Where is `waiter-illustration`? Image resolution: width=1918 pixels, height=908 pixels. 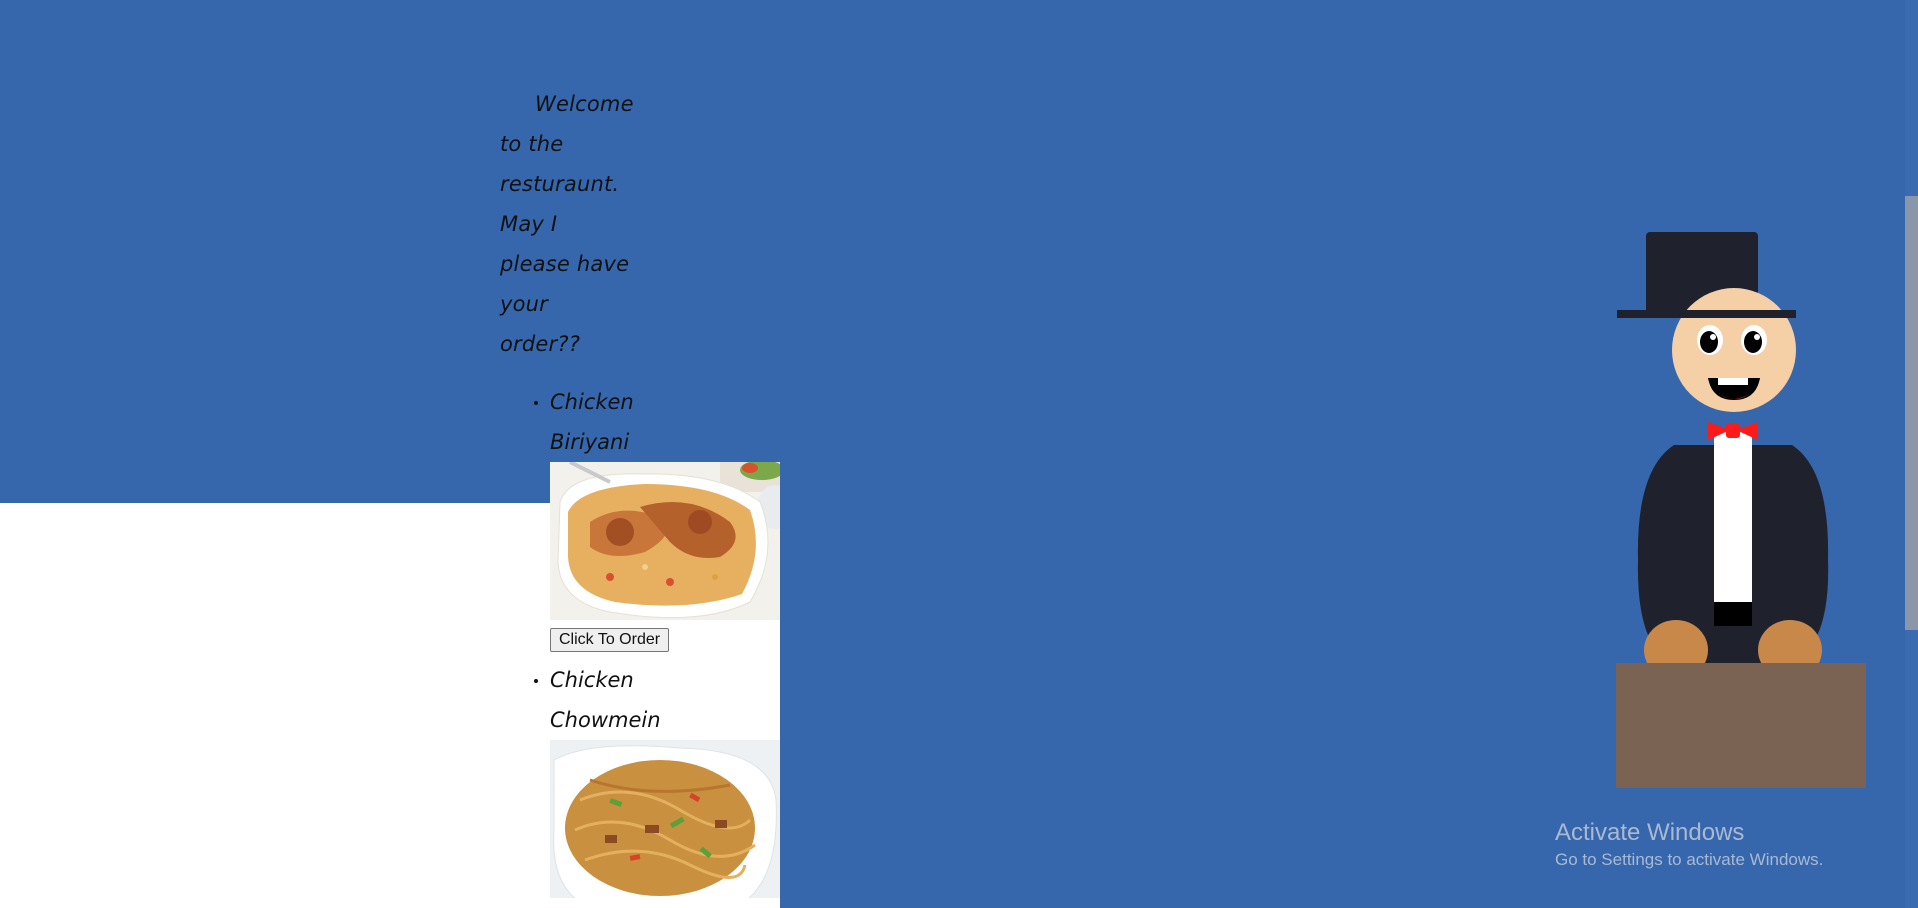 waiter-illustration is located at coordinates (1743, 510).